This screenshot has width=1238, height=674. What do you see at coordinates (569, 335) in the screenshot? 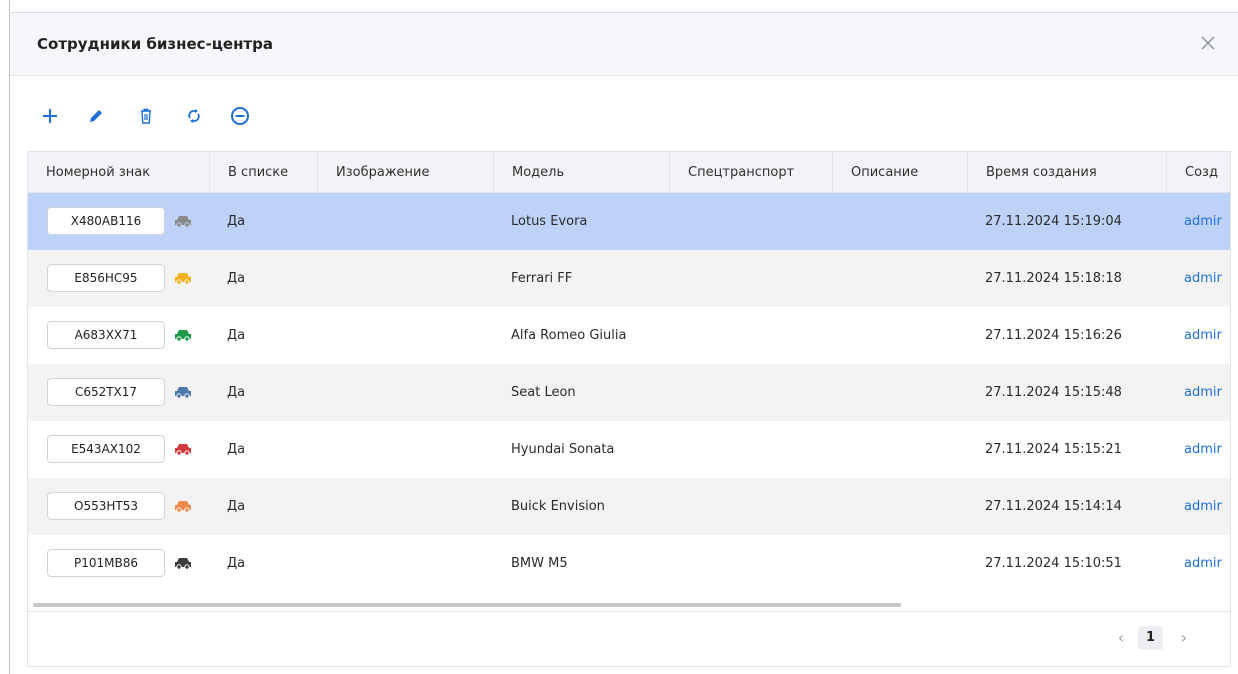
I see `cell-model: Alfa Romeo Giulia` at bounding box center [569, 335].